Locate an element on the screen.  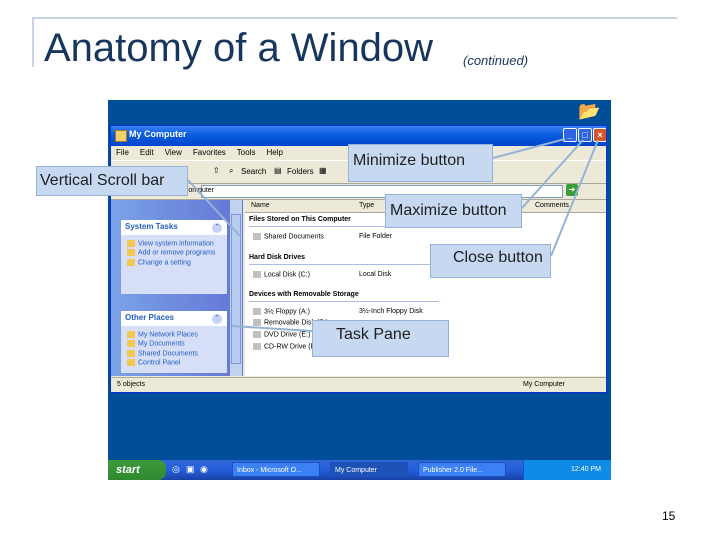
callout-maximize-button: Maximize button is located at coordinates (453, 211).